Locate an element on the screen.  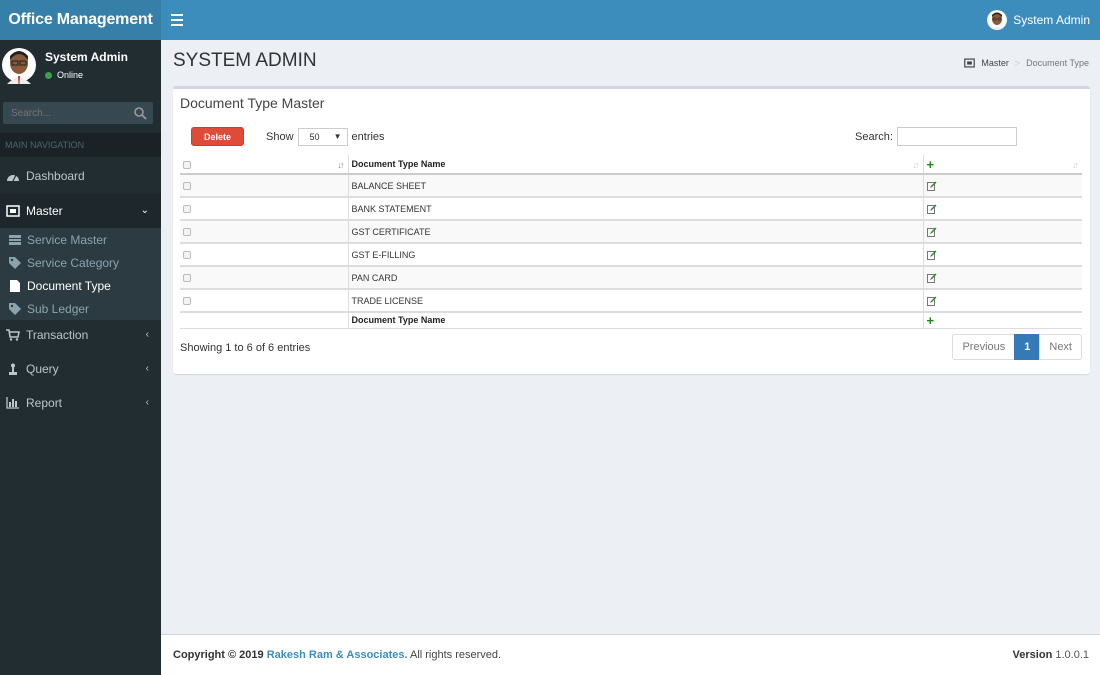
dashboard-icon is located at coordinates (13, 178).